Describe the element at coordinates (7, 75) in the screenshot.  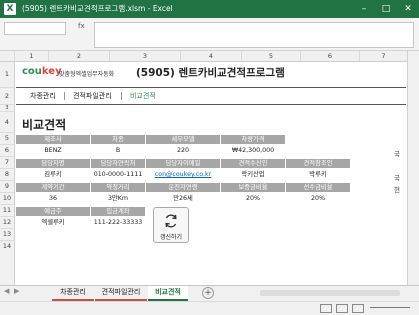
I see `row-header: 1` at that location.